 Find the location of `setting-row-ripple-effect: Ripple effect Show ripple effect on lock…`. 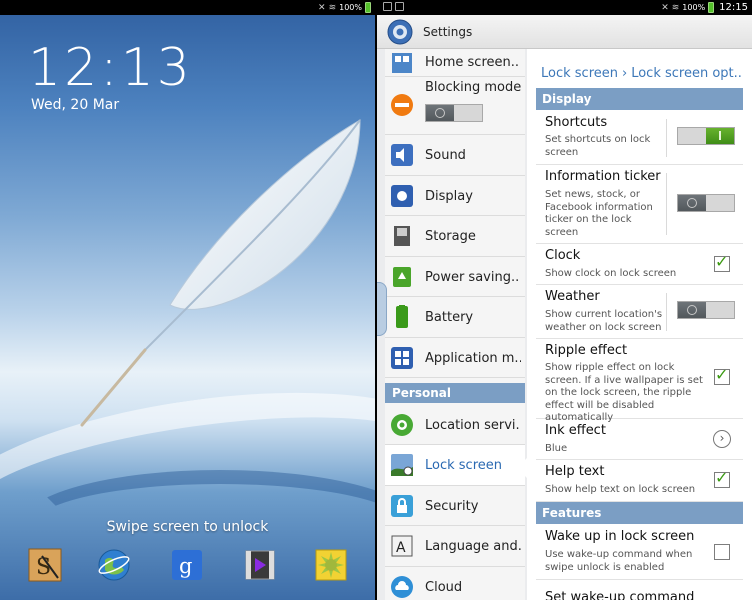

setting-row-ripple-effect: Ripple effect Show ripple effect on lock… is located at coordinates (639, 381).